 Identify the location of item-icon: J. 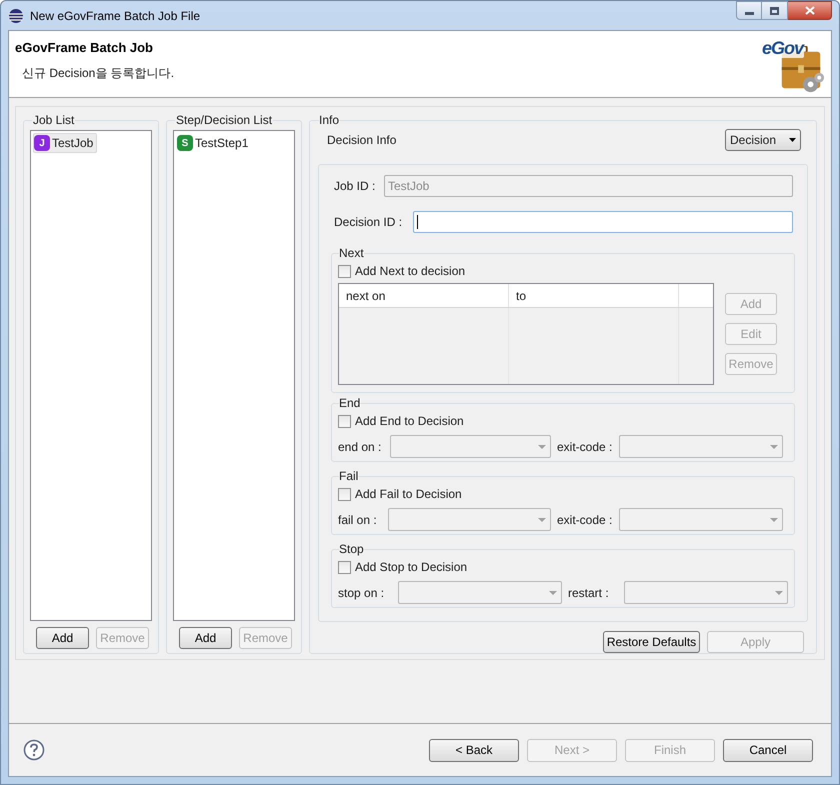
(42, 143).